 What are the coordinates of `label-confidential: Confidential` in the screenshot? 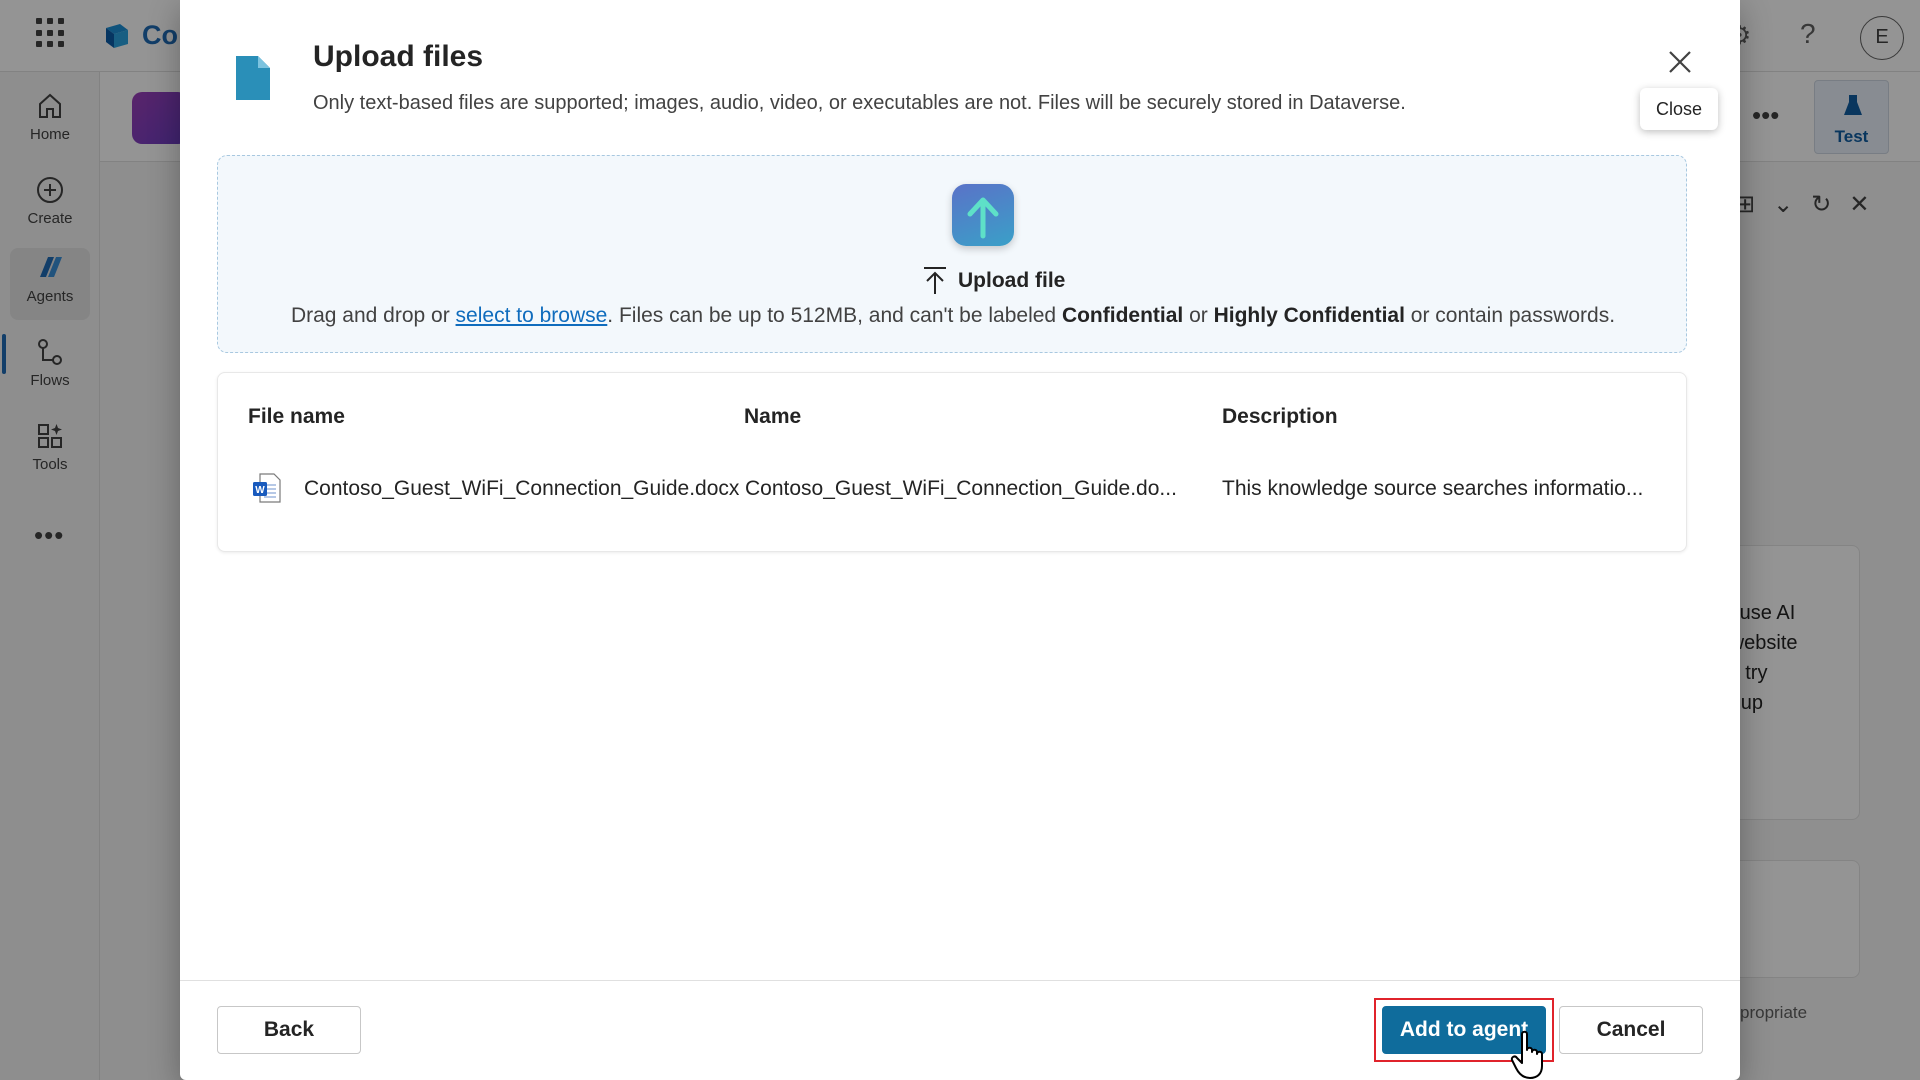 It's located at (1122, 315).